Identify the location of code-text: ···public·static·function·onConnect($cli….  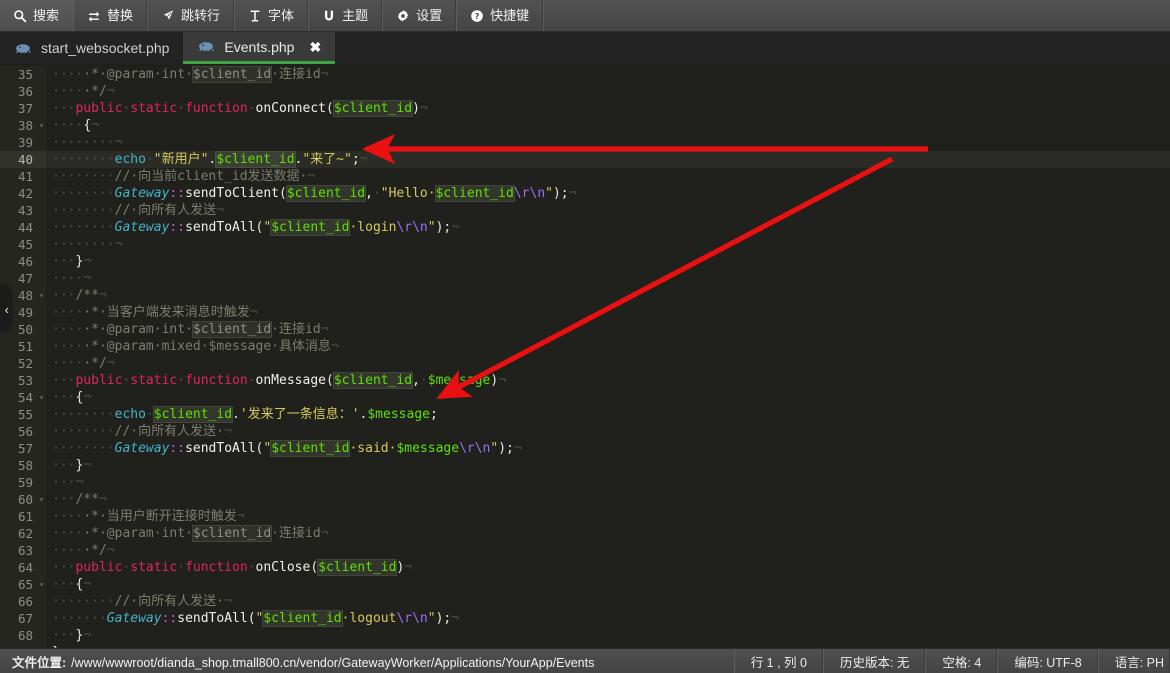
(608, 108).